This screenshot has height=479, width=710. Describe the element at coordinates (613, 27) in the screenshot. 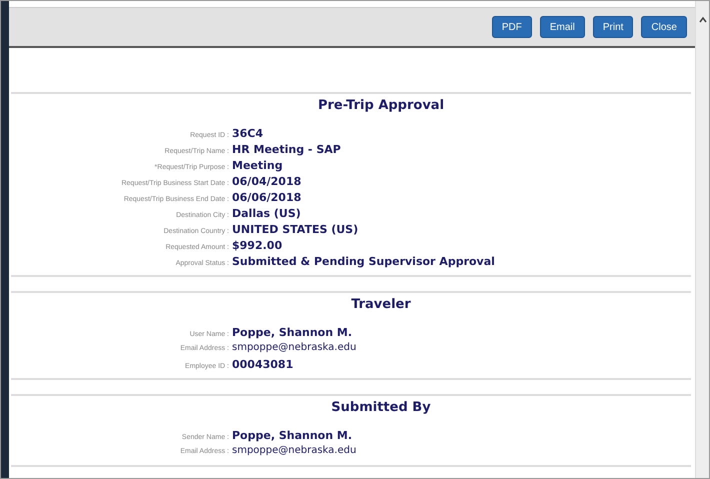

I see `toolbar-button: Print` at that location.